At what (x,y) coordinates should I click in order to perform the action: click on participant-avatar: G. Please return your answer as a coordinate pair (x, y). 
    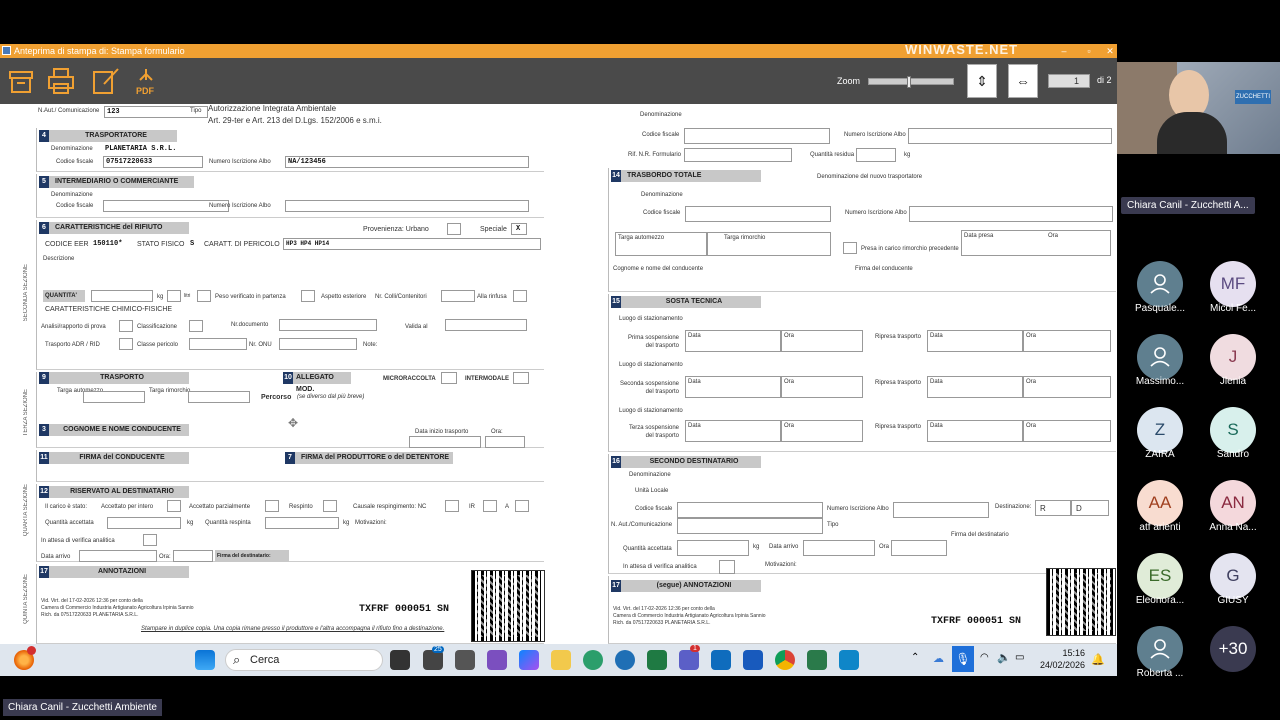
    Looking at the image, I should click on (1233, 576).